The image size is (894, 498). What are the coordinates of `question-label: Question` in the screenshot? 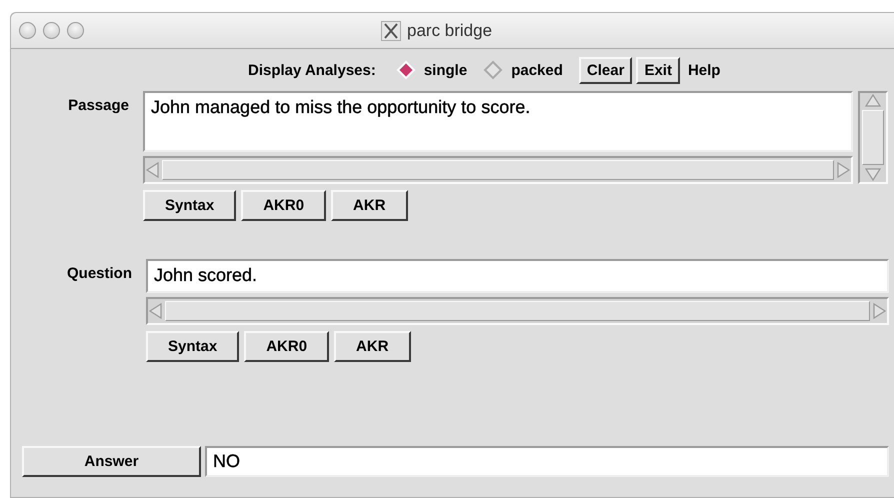 It's located at (99, 274).